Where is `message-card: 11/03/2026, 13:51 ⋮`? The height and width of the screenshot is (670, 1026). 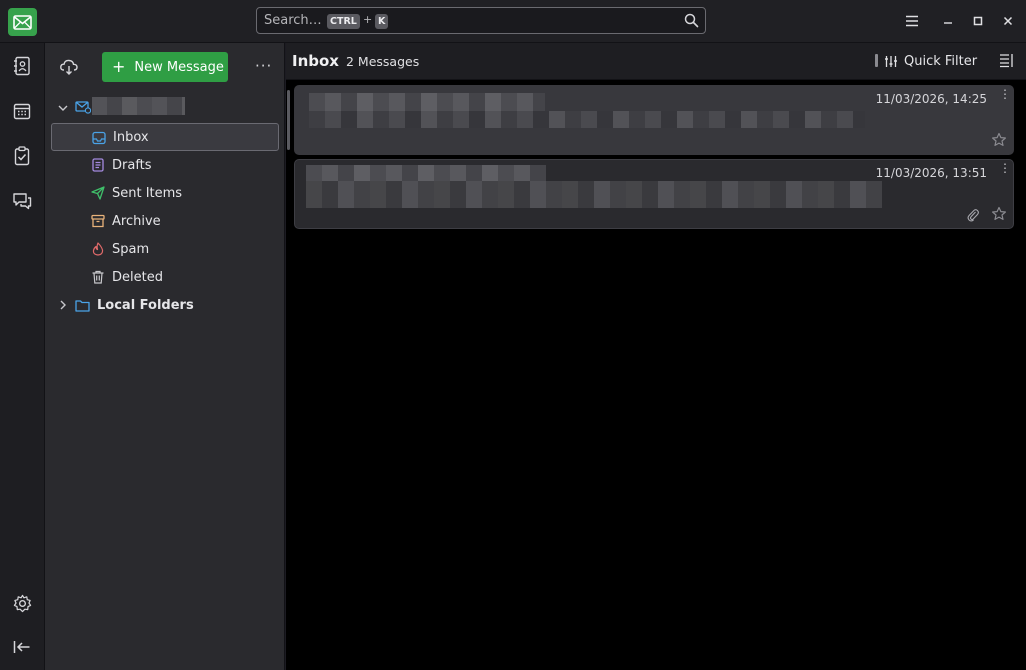 message-card: 11/03/2026, 13:51 ⋮ is located at coordinates (654, 194).